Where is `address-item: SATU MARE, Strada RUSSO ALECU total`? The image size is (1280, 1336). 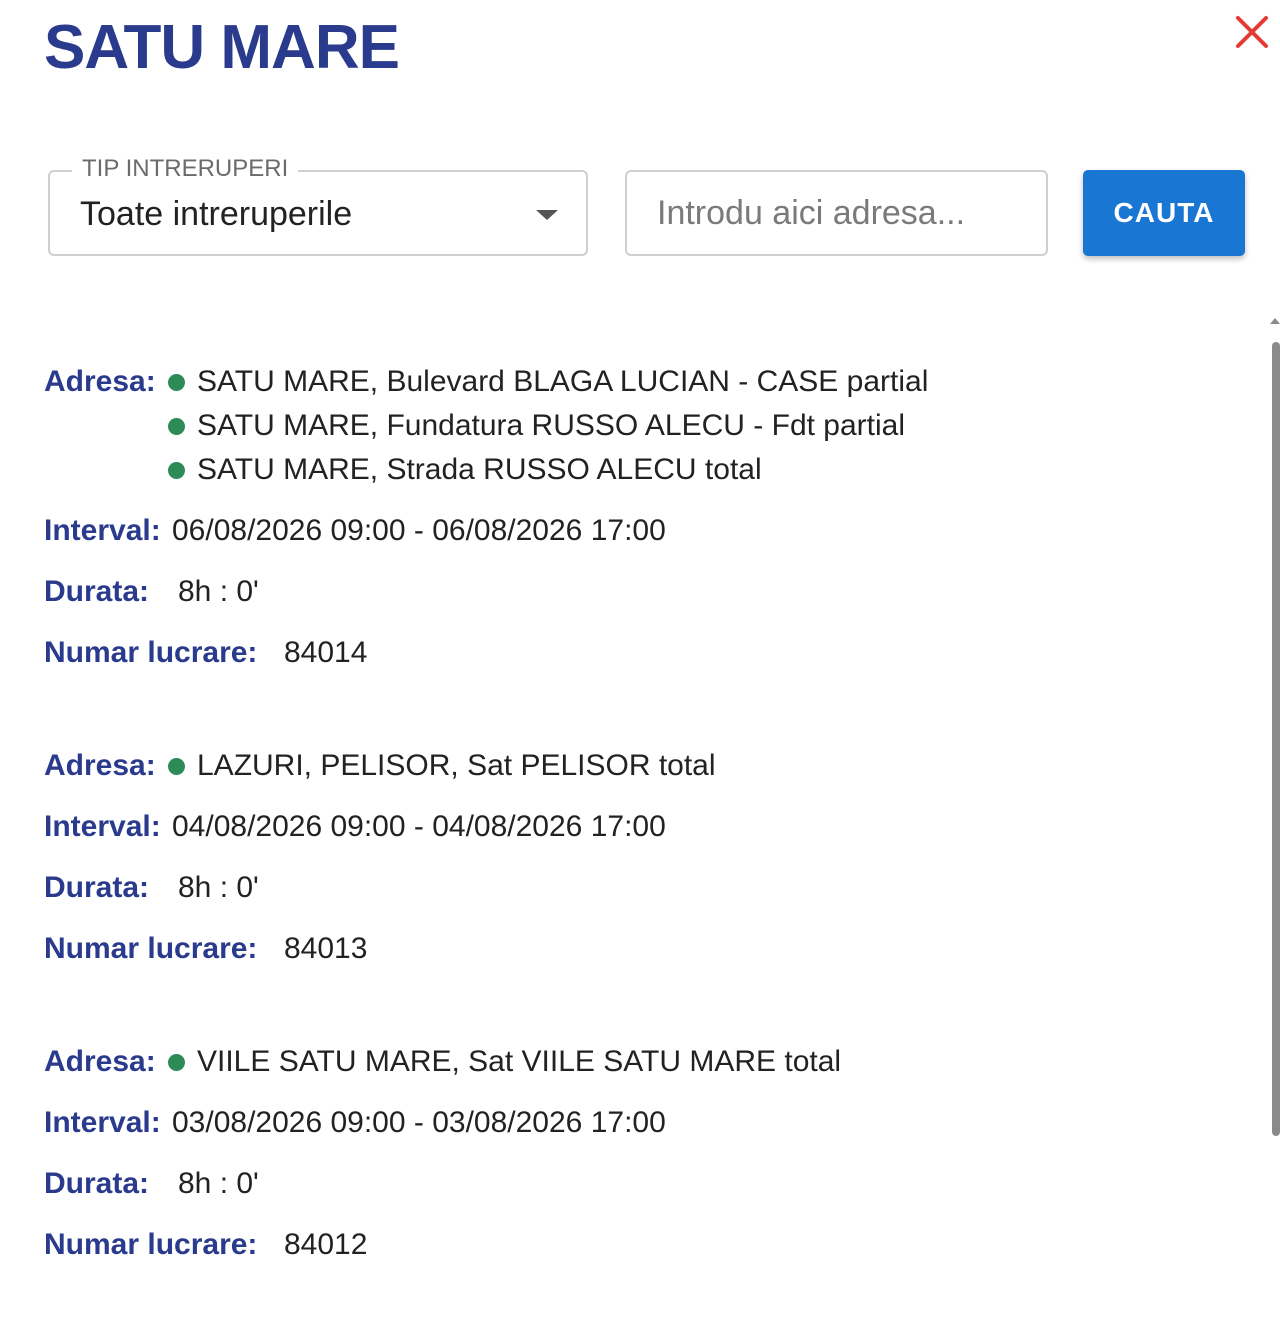 address-item: SATU MARE, Strada RUSSO ALECU total is located at coordinates (548, 470).